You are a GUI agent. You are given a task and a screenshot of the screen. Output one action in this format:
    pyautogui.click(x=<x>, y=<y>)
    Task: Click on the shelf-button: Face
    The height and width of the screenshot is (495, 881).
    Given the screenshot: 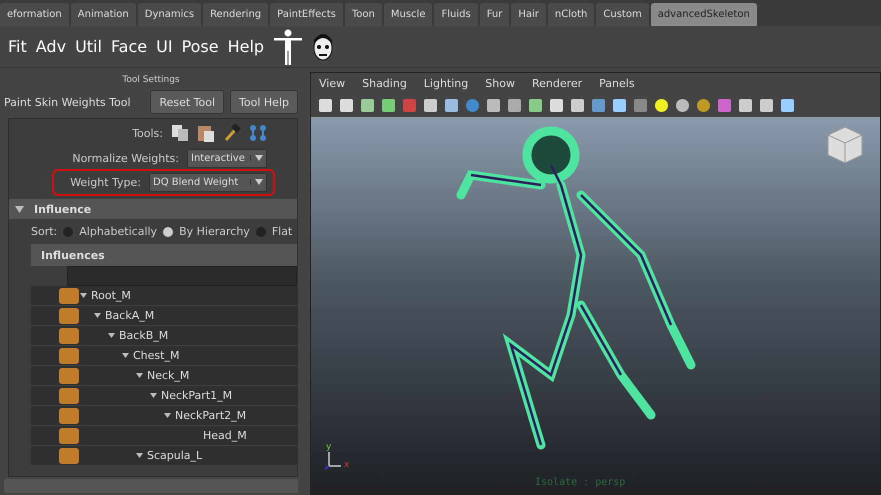 What is the action you would take?
    pyautogui.click(x=129, y=46)
    